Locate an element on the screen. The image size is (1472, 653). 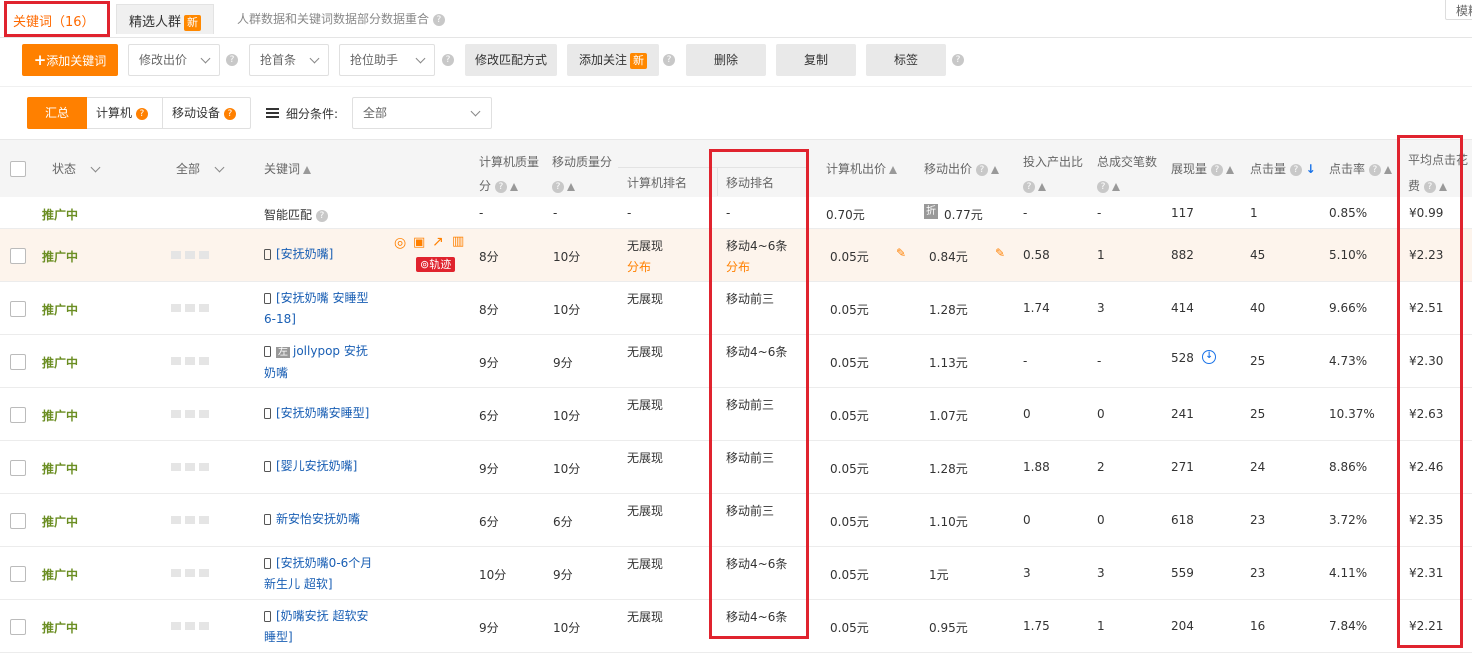
header-all: 全部 is located at coordinates (200, 168).